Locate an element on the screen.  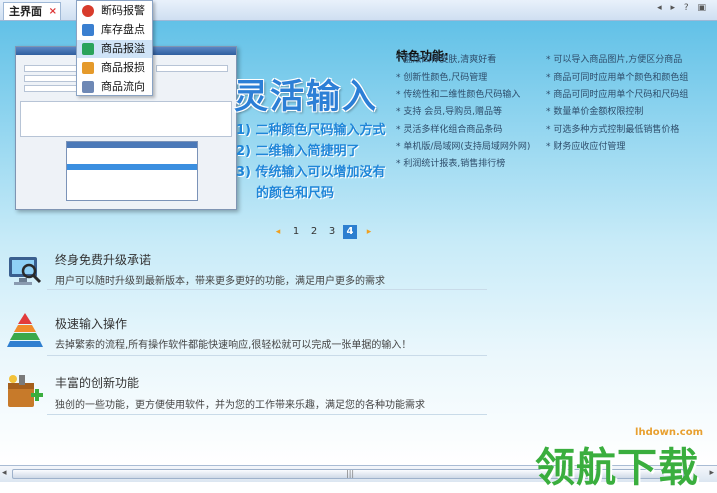
menu-item-label: 商品流向 is located at coordinates (123, 86).